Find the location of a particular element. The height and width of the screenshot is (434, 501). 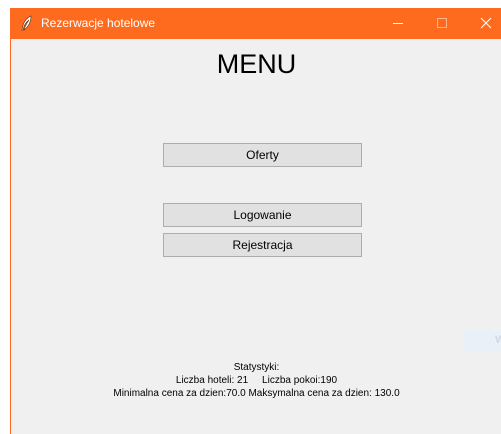

maximize-icon is located at coordinates (442, 23).